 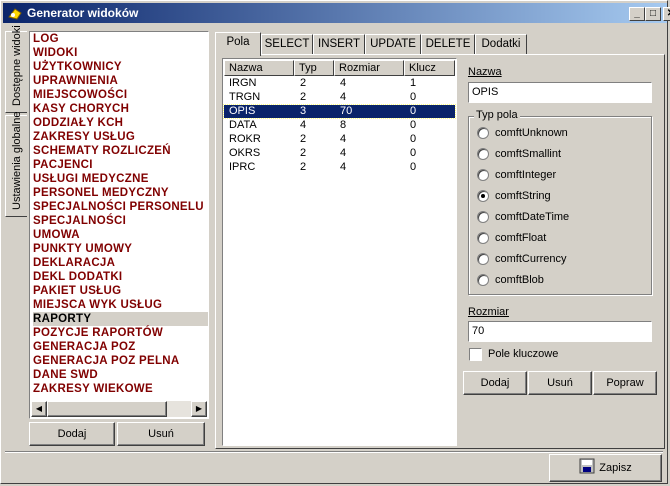 I want to click on tab-dodatki: Dodatki, so click(x=501, y=44).